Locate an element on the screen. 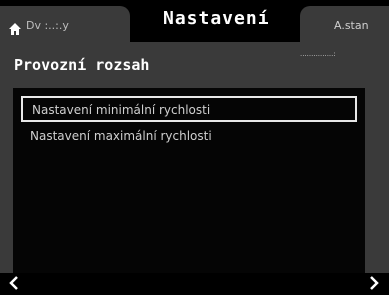 This screenshot has height=295, width=389. tab-next-label: A.stan is located at coordinates (351, 25).